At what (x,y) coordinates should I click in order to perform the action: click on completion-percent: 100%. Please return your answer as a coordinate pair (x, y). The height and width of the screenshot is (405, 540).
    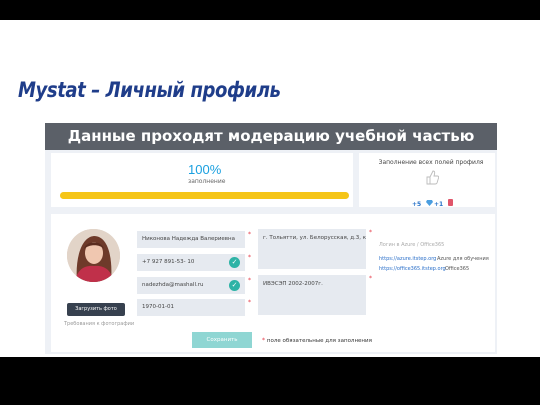
    Looking at the image, I should click on (205, 169).